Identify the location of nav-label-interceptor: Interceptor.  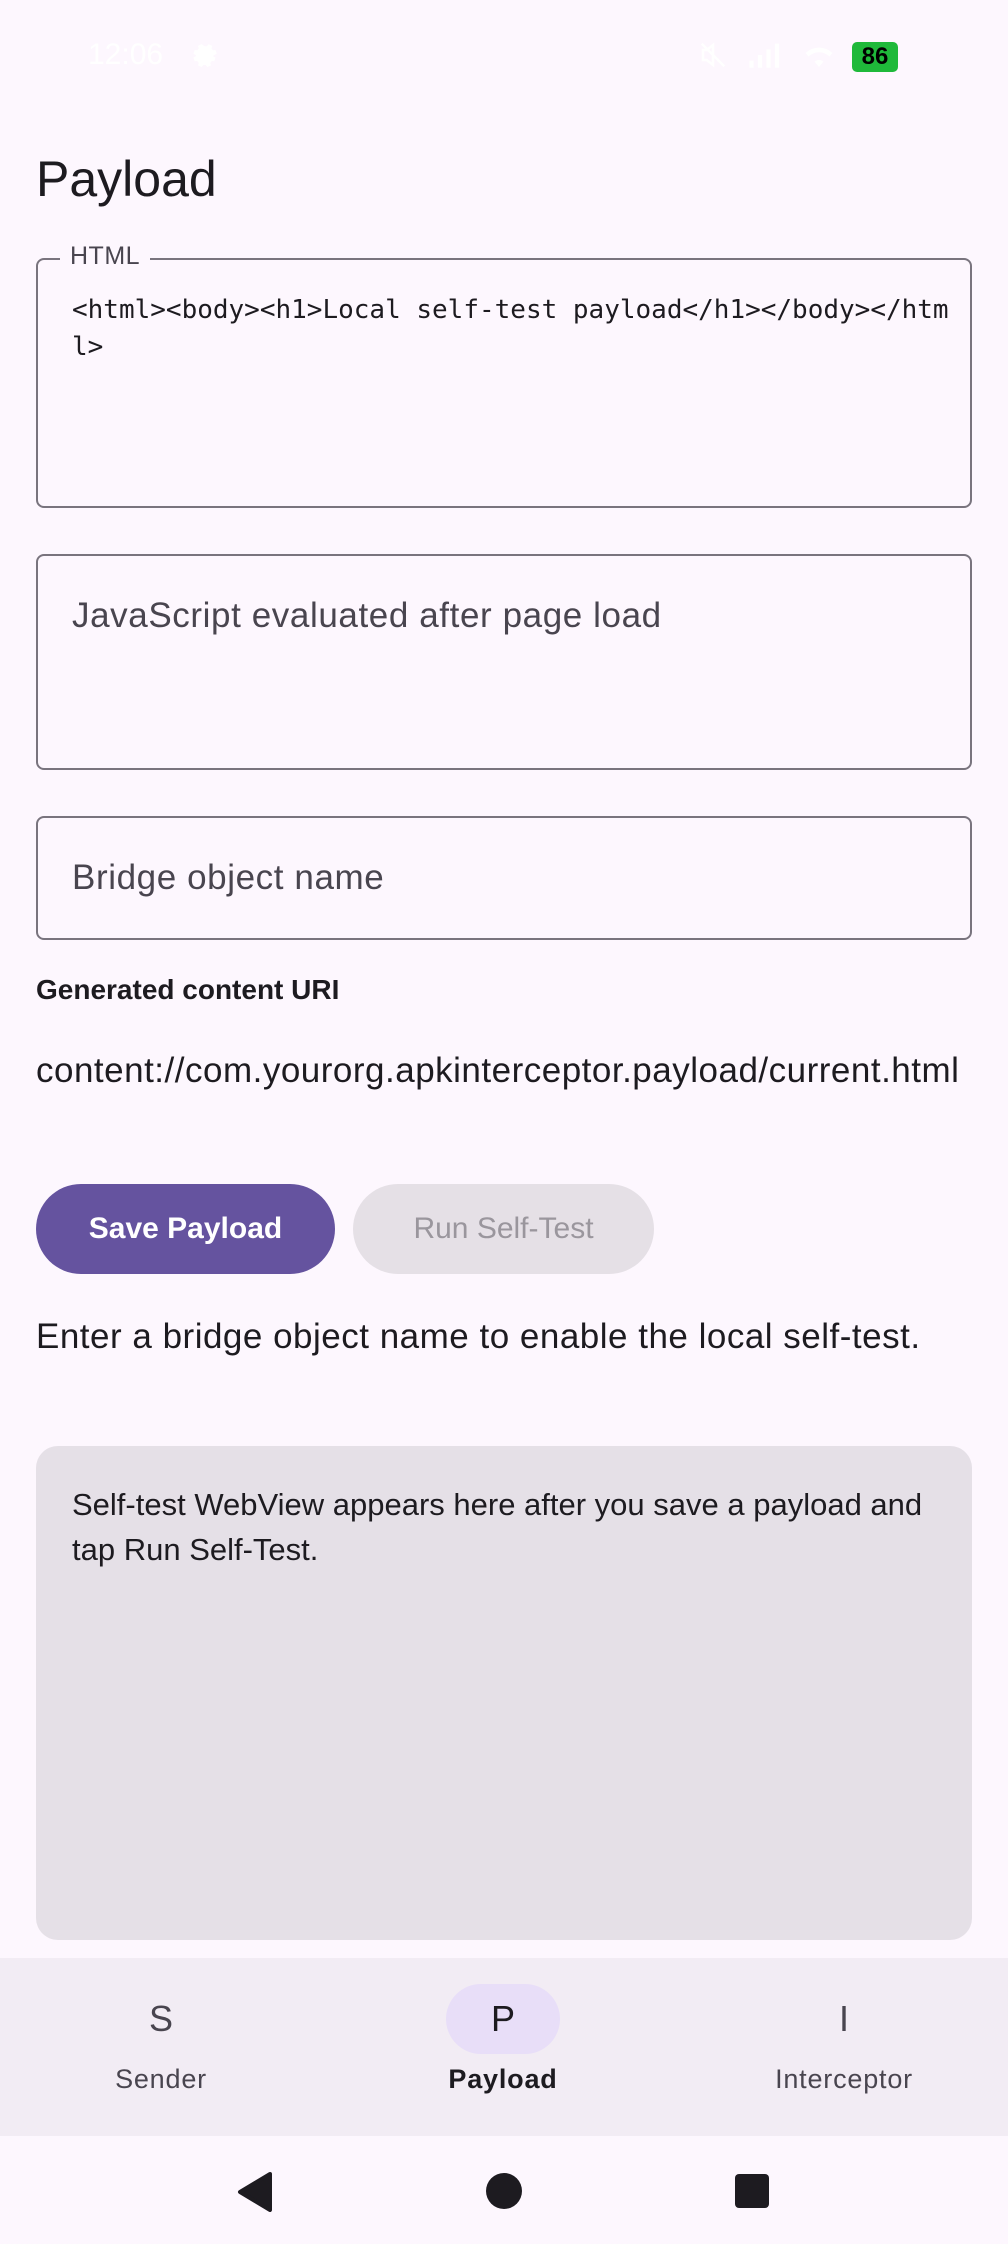
(844, 2079).